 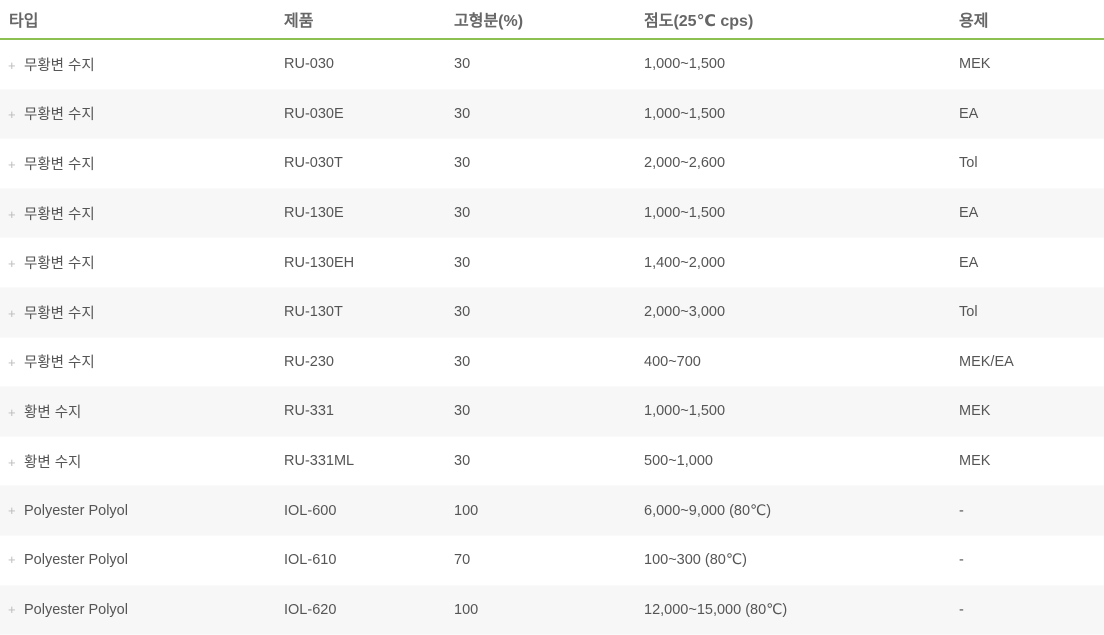 I want to click on cell-product: RU-030, so click(x=369, y=64).